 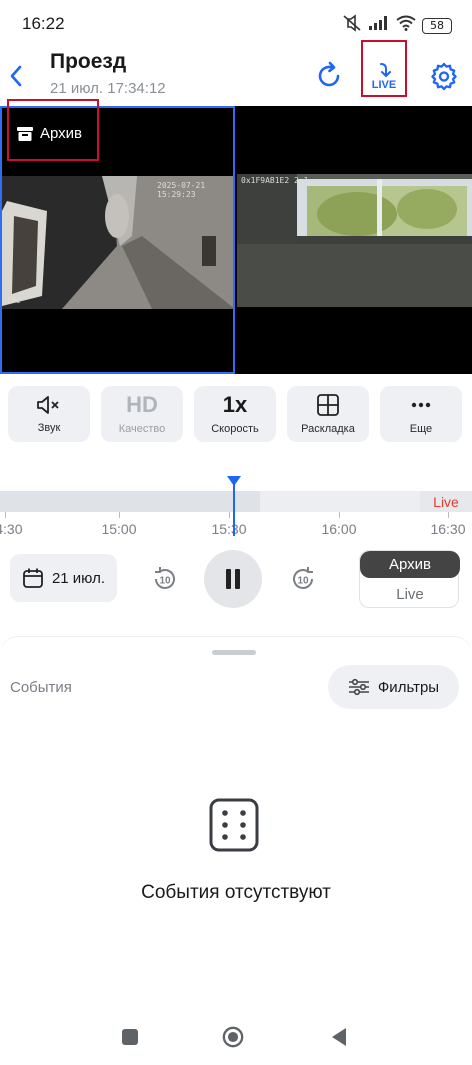 I want to click on gear-icon, so click(x=444, y=76).